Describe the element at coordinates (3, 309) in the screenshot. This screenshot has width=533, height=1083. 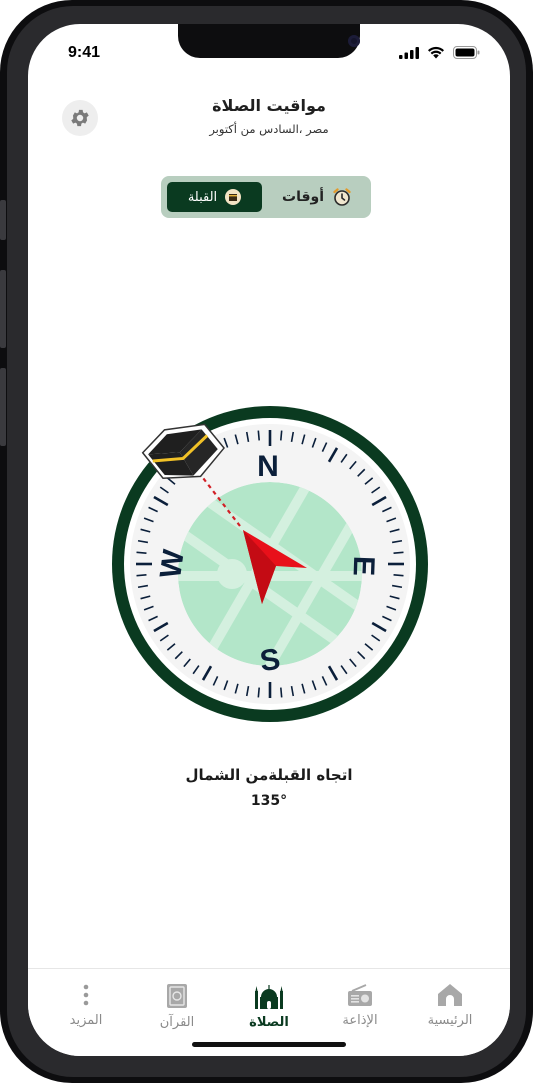
I see `volume-up-button` at that location.